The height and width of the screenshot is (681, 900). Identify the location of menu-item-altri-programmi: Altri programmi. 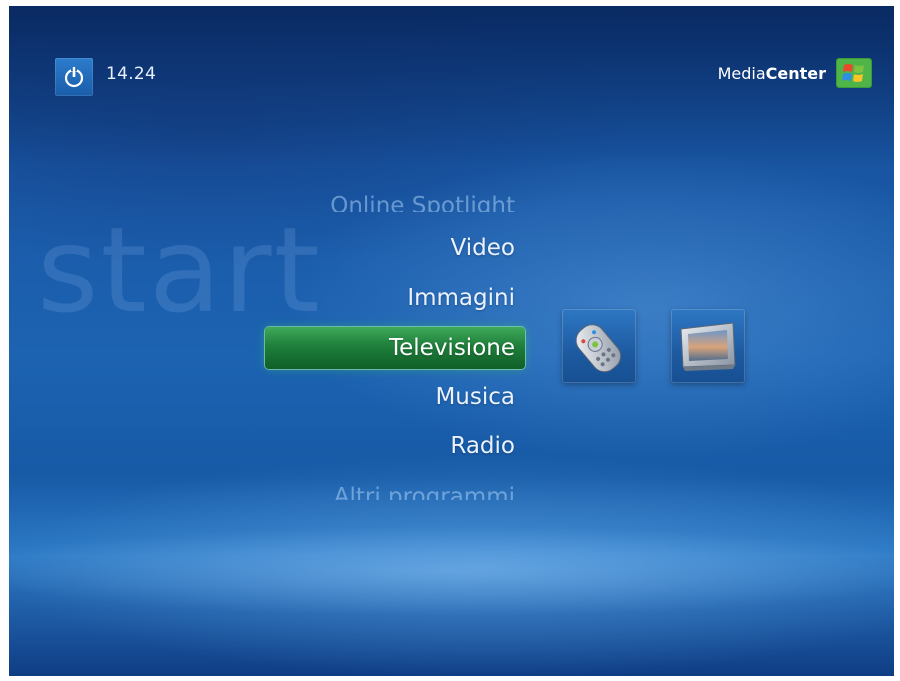
(424, 489).